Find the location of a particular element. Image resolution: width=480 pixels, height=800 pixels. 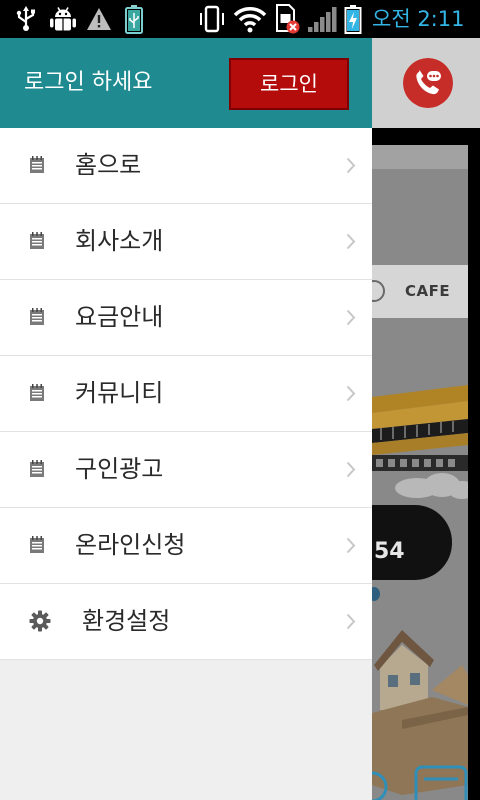

signal-icon is located at coordinates (322, 19).